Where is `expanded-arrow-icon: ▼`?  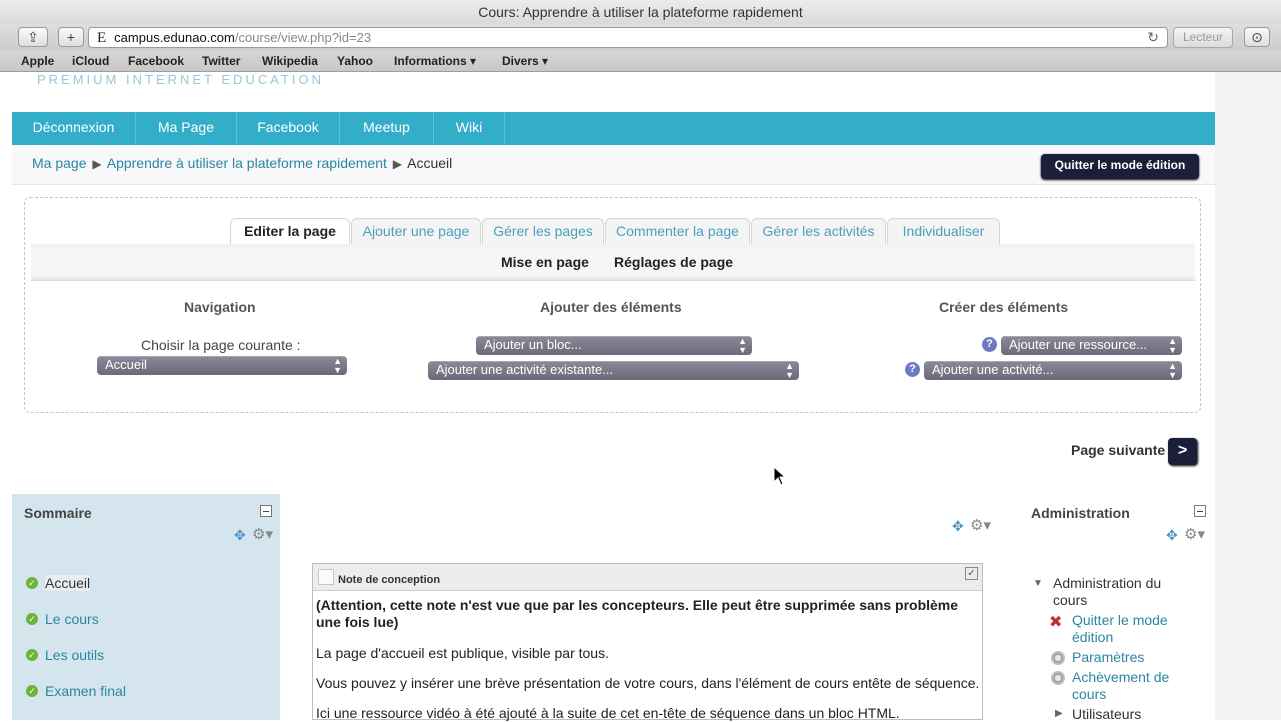 expanded-arrow-icon: ▼ is located at coordinates (1038, 583).